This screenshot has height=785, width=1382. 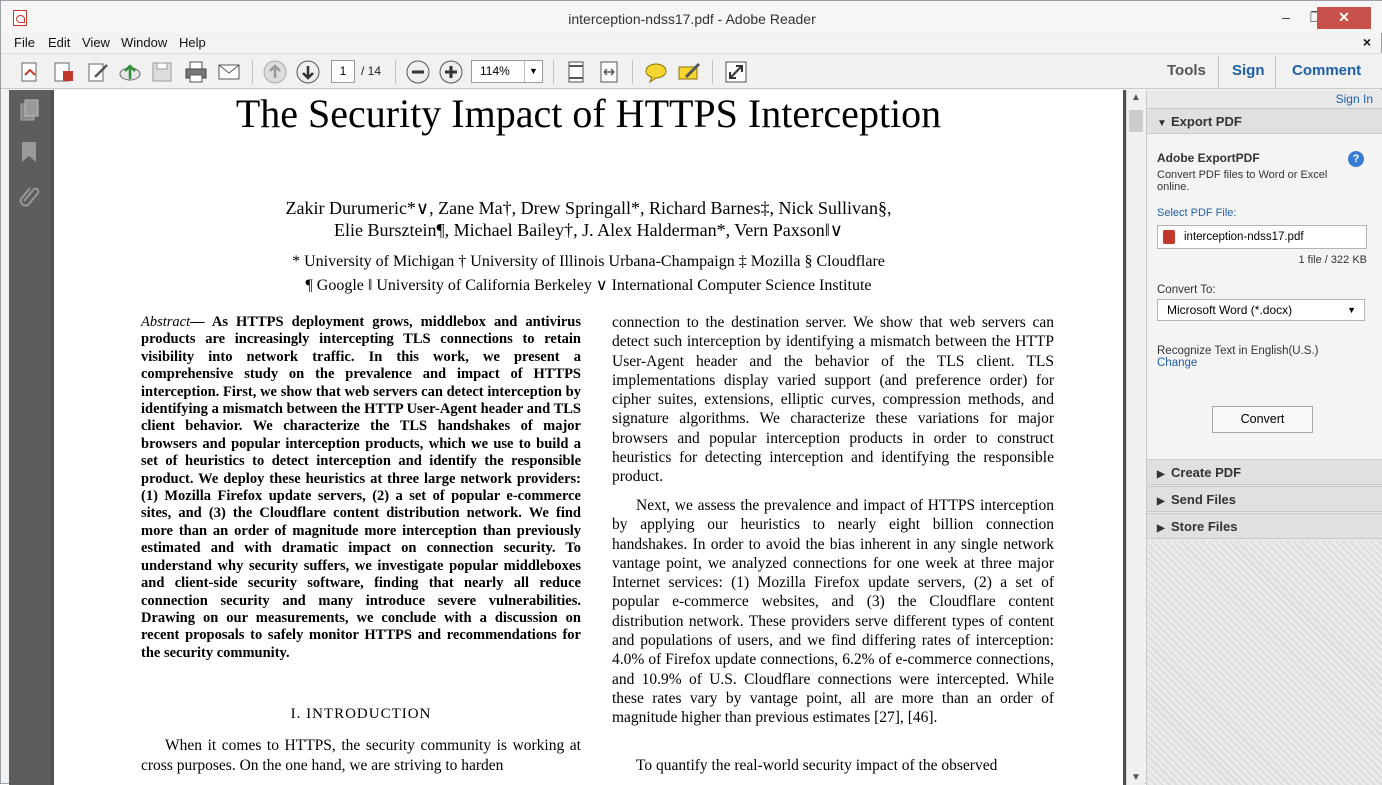 I want to click on bookmarks-icon, so click(x=30, y=152).